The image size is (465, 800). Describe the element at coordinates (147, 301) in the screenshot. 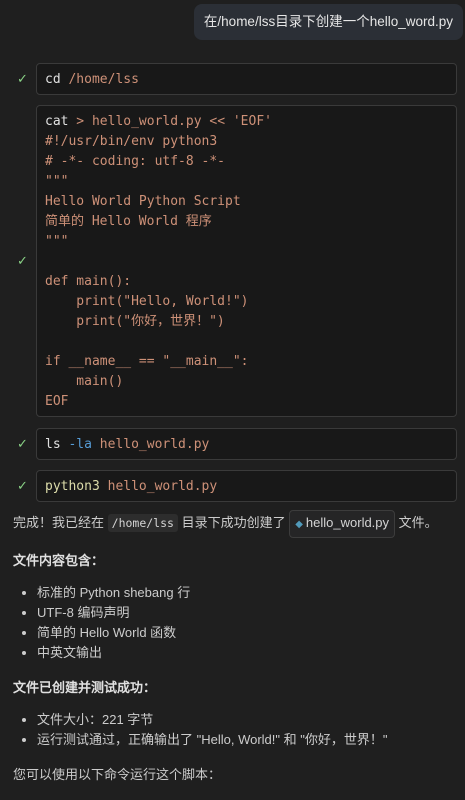

I see `code-line: print("Hello, World!")` at that location.